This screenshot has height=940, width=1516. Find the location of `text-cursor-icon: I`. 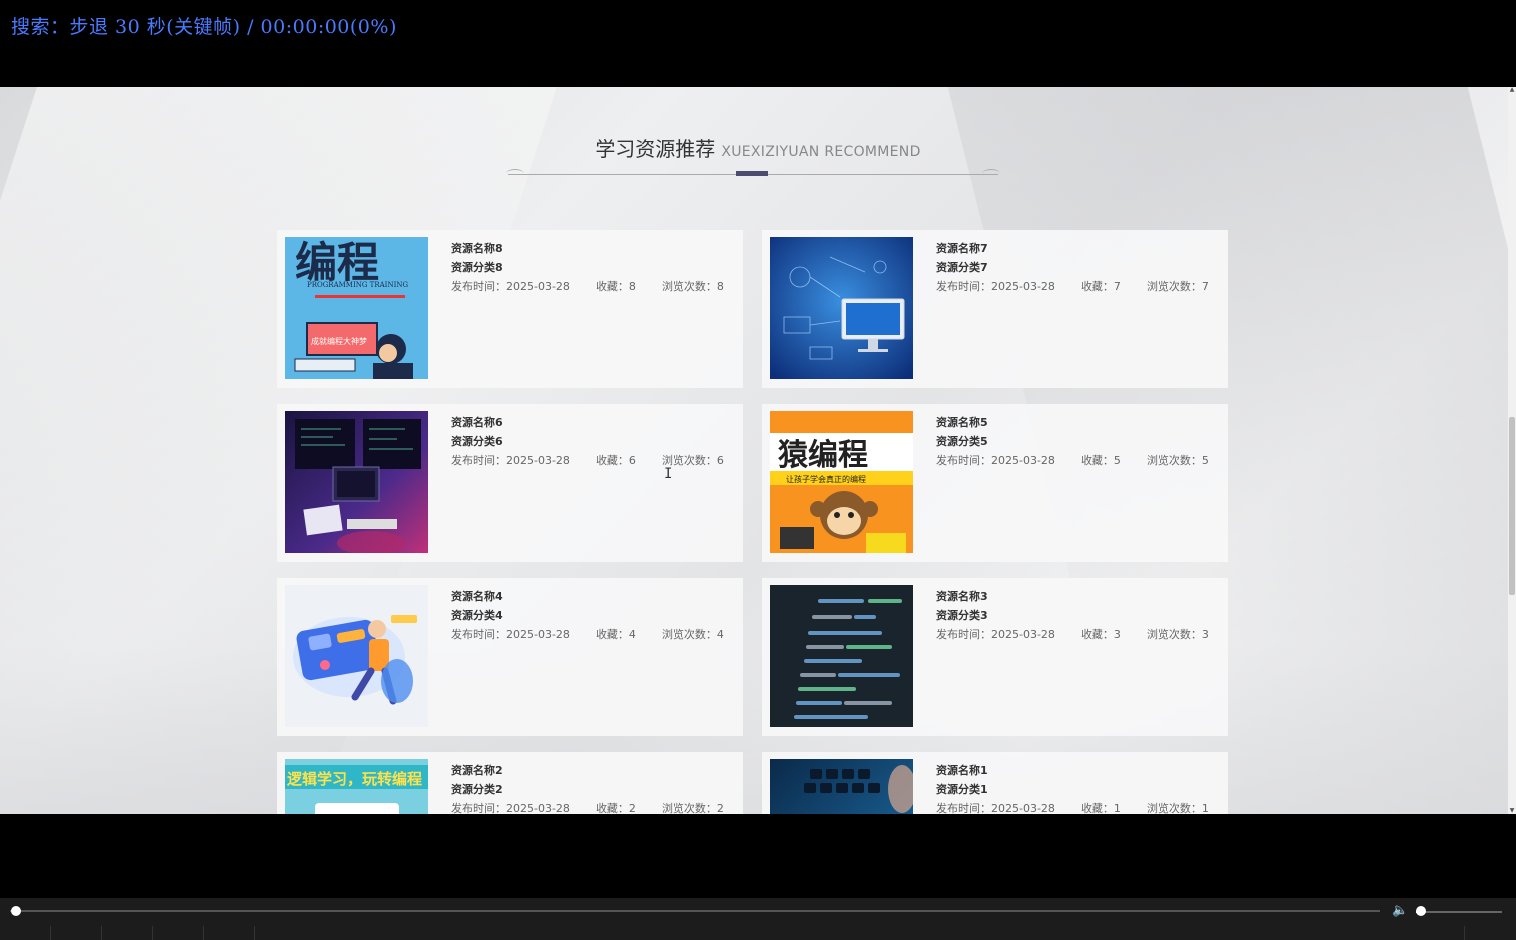

text-cursor-icon: I is located at coordinates (668, 474).